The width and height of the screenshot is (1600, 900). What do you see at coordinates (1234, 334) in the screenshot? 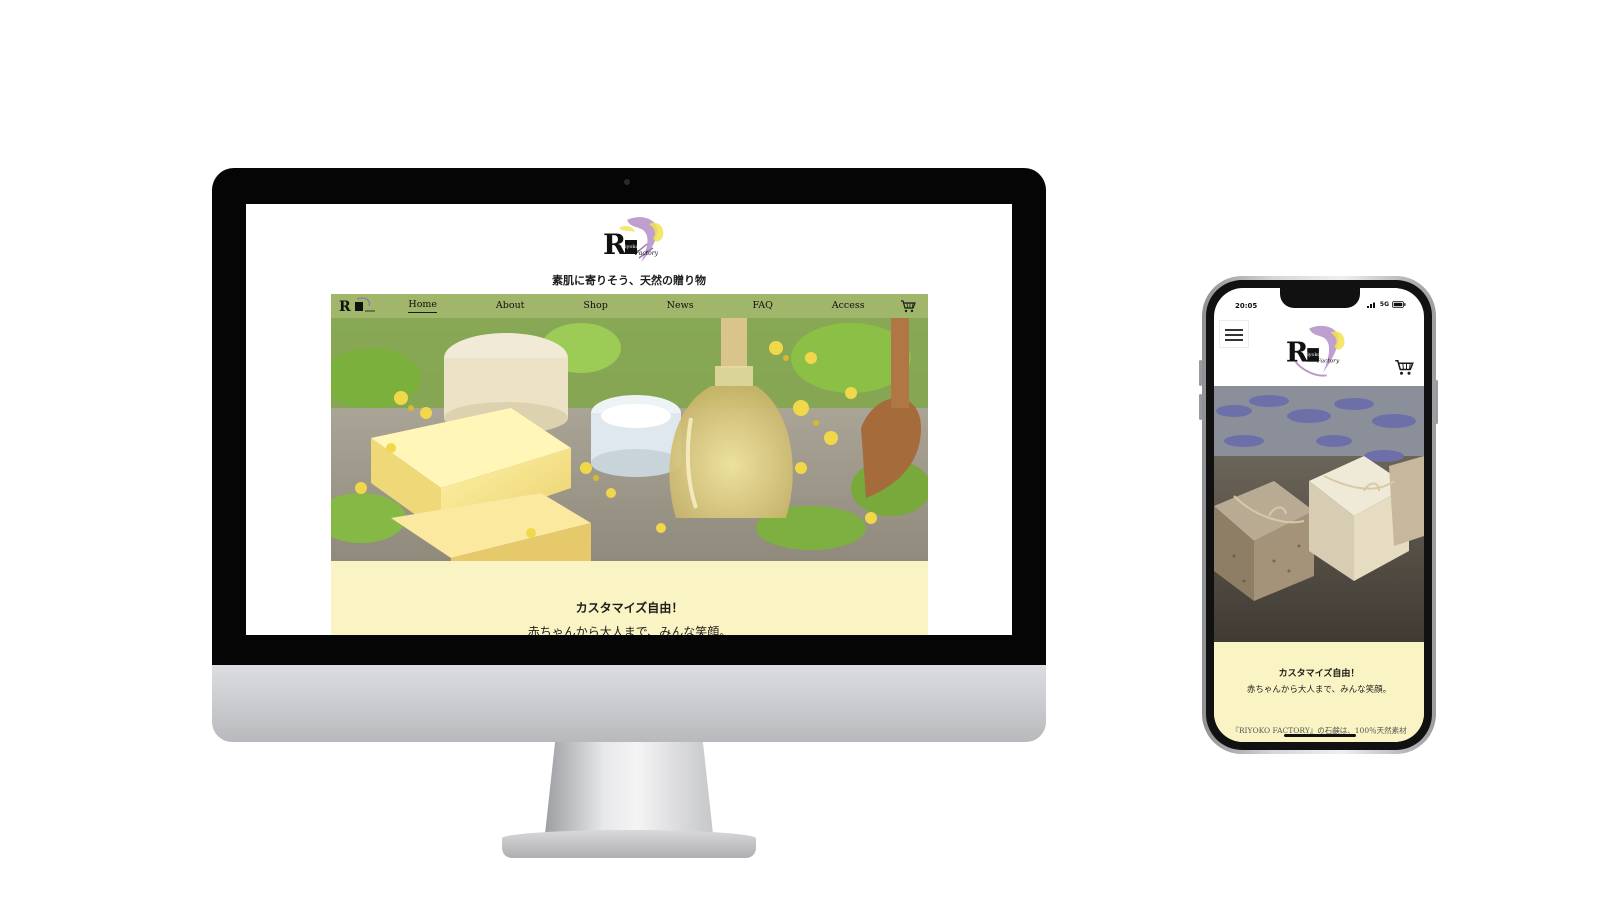
I see `hamburger-menu-icon` at bounding box center [1234, 334].